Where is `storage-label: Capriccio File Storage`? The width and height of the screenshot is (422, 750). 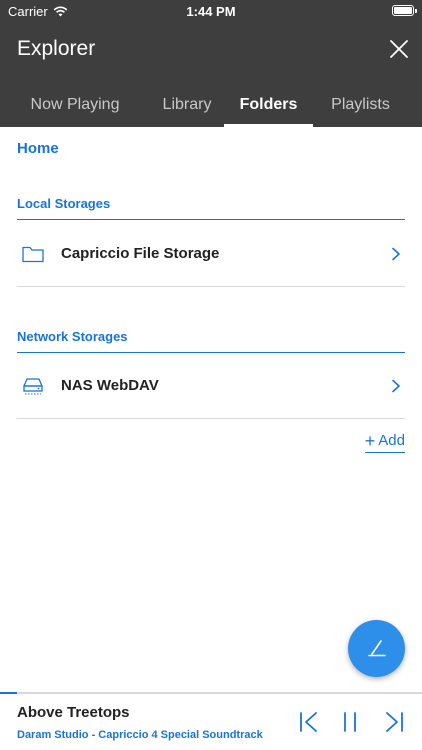
storage-label: Capriccio File Storage is located at coordinates (140, 253).